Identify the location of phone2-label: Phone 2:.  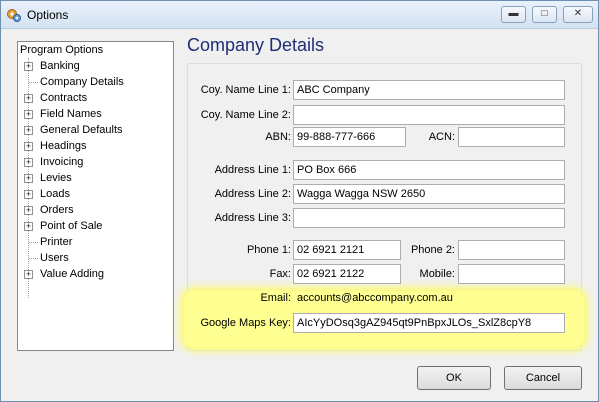
(432, 250).